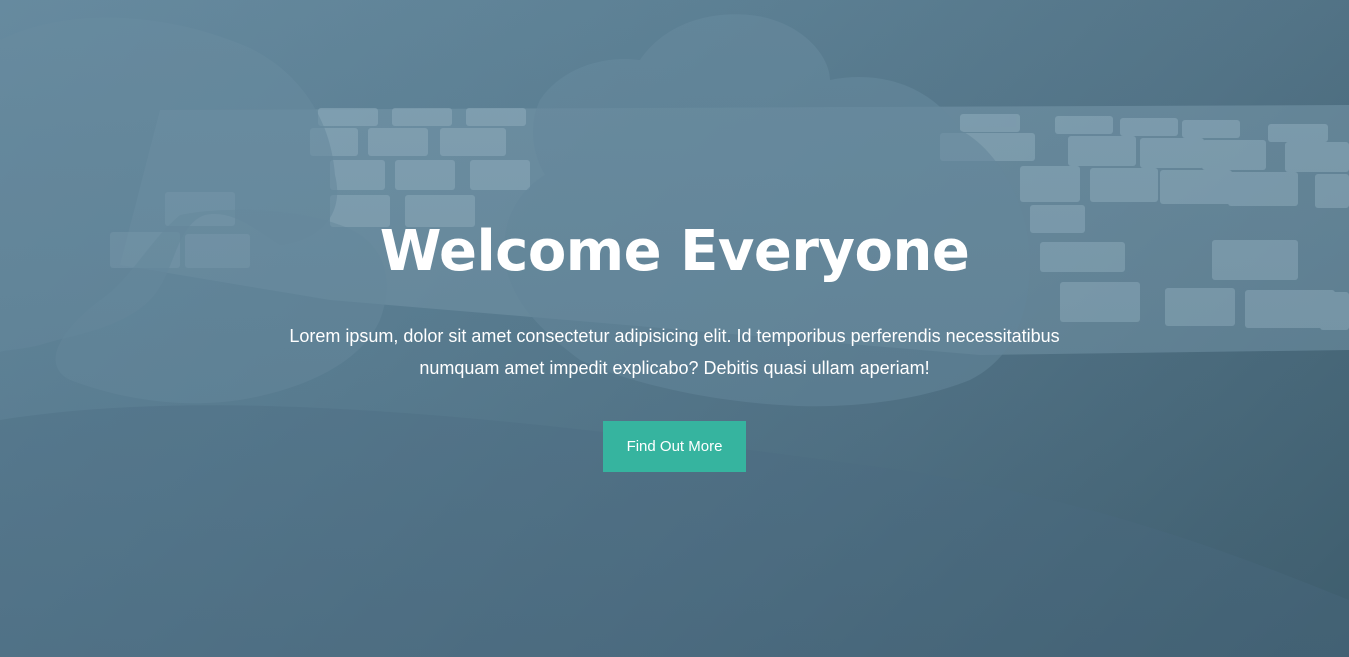 This screenshot has width=1349, height=657. Describe the element at coordinates (674, 251) in the screenshot. I see `hero-title: Welcome Everyone` at that location.